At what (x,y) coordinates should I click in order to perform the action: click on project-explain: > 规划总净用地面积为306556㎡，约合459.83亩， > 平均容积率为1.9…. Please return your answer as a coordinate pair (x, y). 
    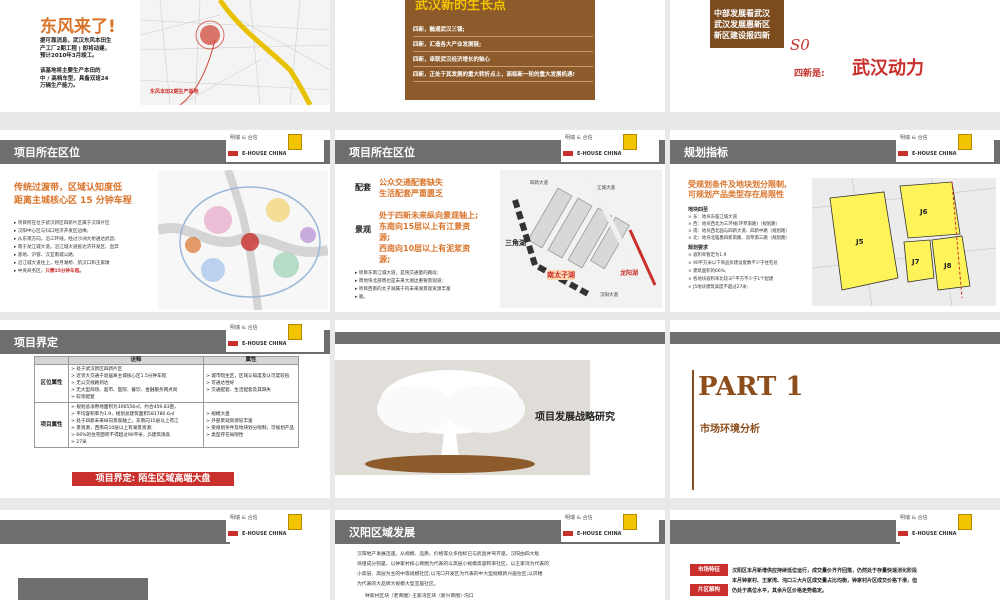
    Looking at the image, I should click on (136, 425).